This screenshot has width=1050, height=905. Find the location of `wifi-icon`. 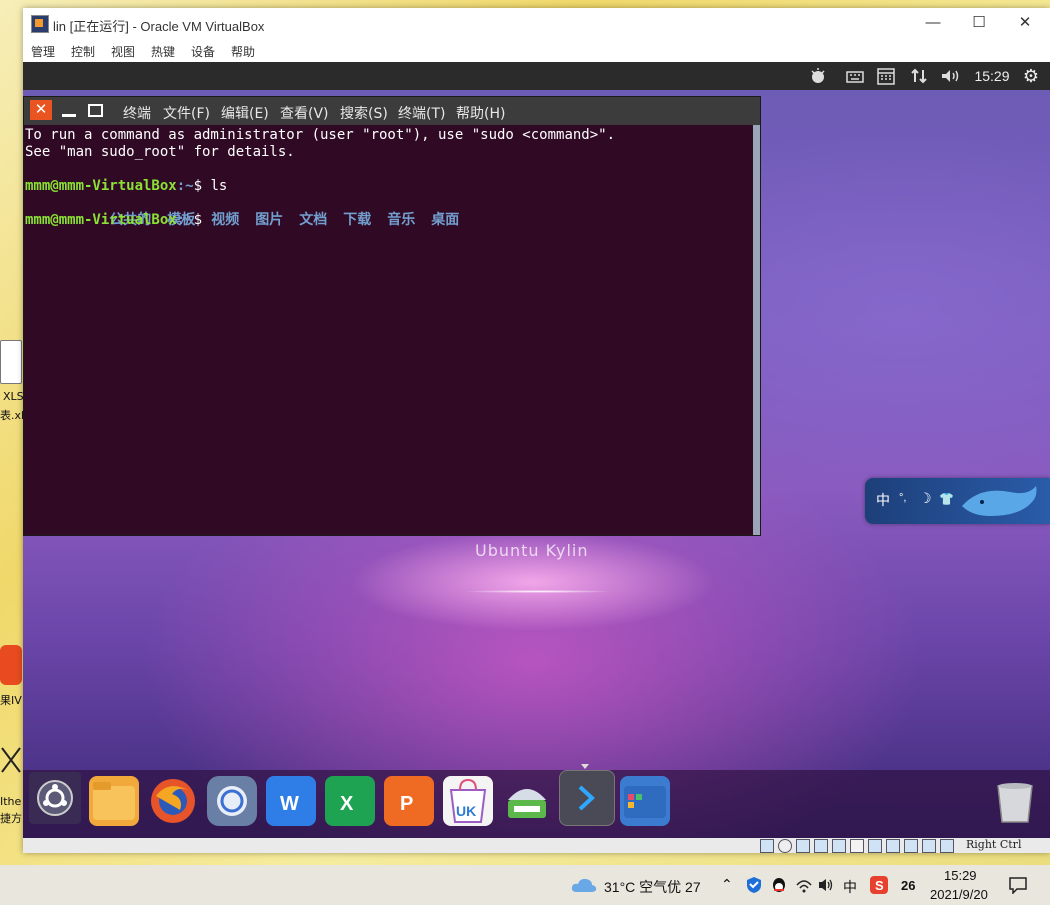

wifi-icon is located at coordinates (804, 885).